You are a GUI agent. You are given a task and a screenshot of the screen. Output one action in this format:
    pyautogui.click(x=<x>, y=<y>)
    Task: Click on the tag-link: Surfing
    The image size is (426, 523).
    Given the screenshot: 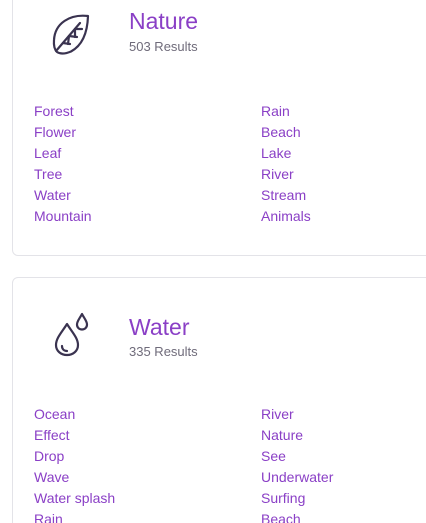 What is the action you would take?
    pyautogui.click(x=297, y=498)
    